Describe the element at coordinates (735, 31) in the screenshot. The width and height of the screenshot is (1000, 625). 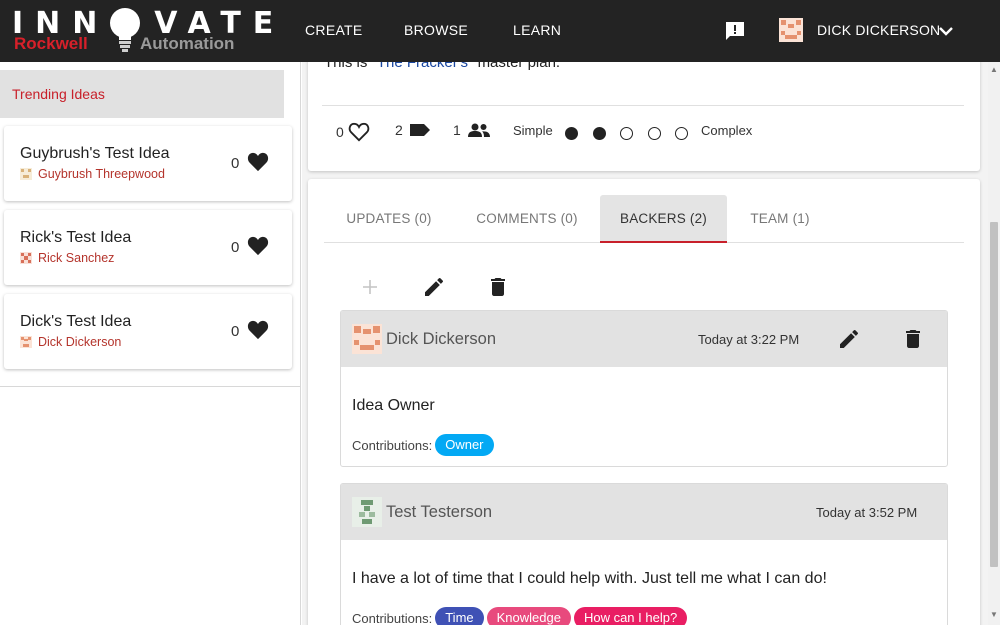
I see `feedback-icon` at that location.